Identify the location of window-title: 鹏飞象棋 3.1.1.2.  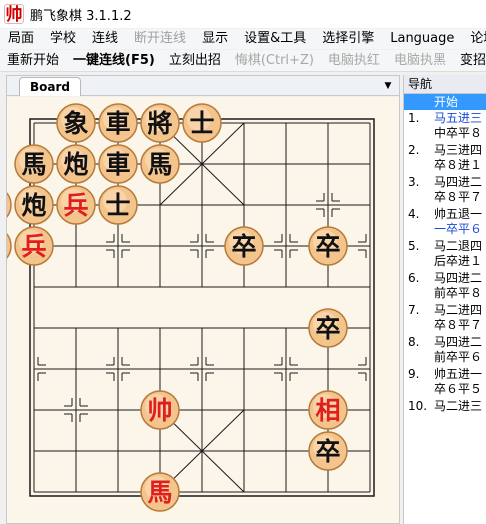
(81, 16).